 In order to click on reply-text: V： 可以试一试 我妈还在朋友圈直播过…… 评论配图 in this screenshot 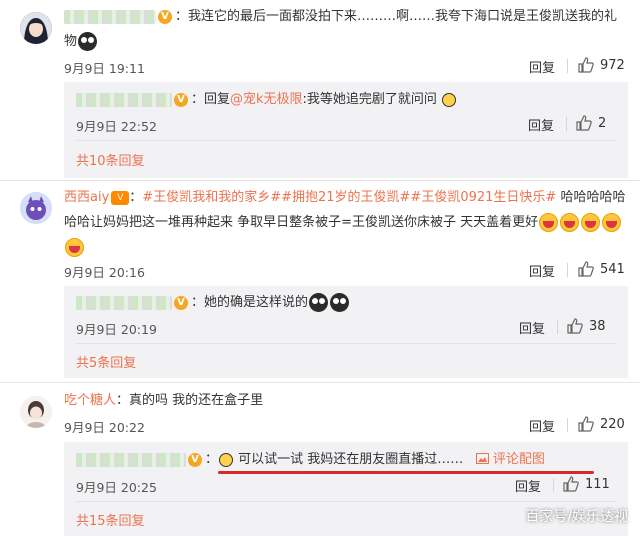, I will do `click(346, 459)`.